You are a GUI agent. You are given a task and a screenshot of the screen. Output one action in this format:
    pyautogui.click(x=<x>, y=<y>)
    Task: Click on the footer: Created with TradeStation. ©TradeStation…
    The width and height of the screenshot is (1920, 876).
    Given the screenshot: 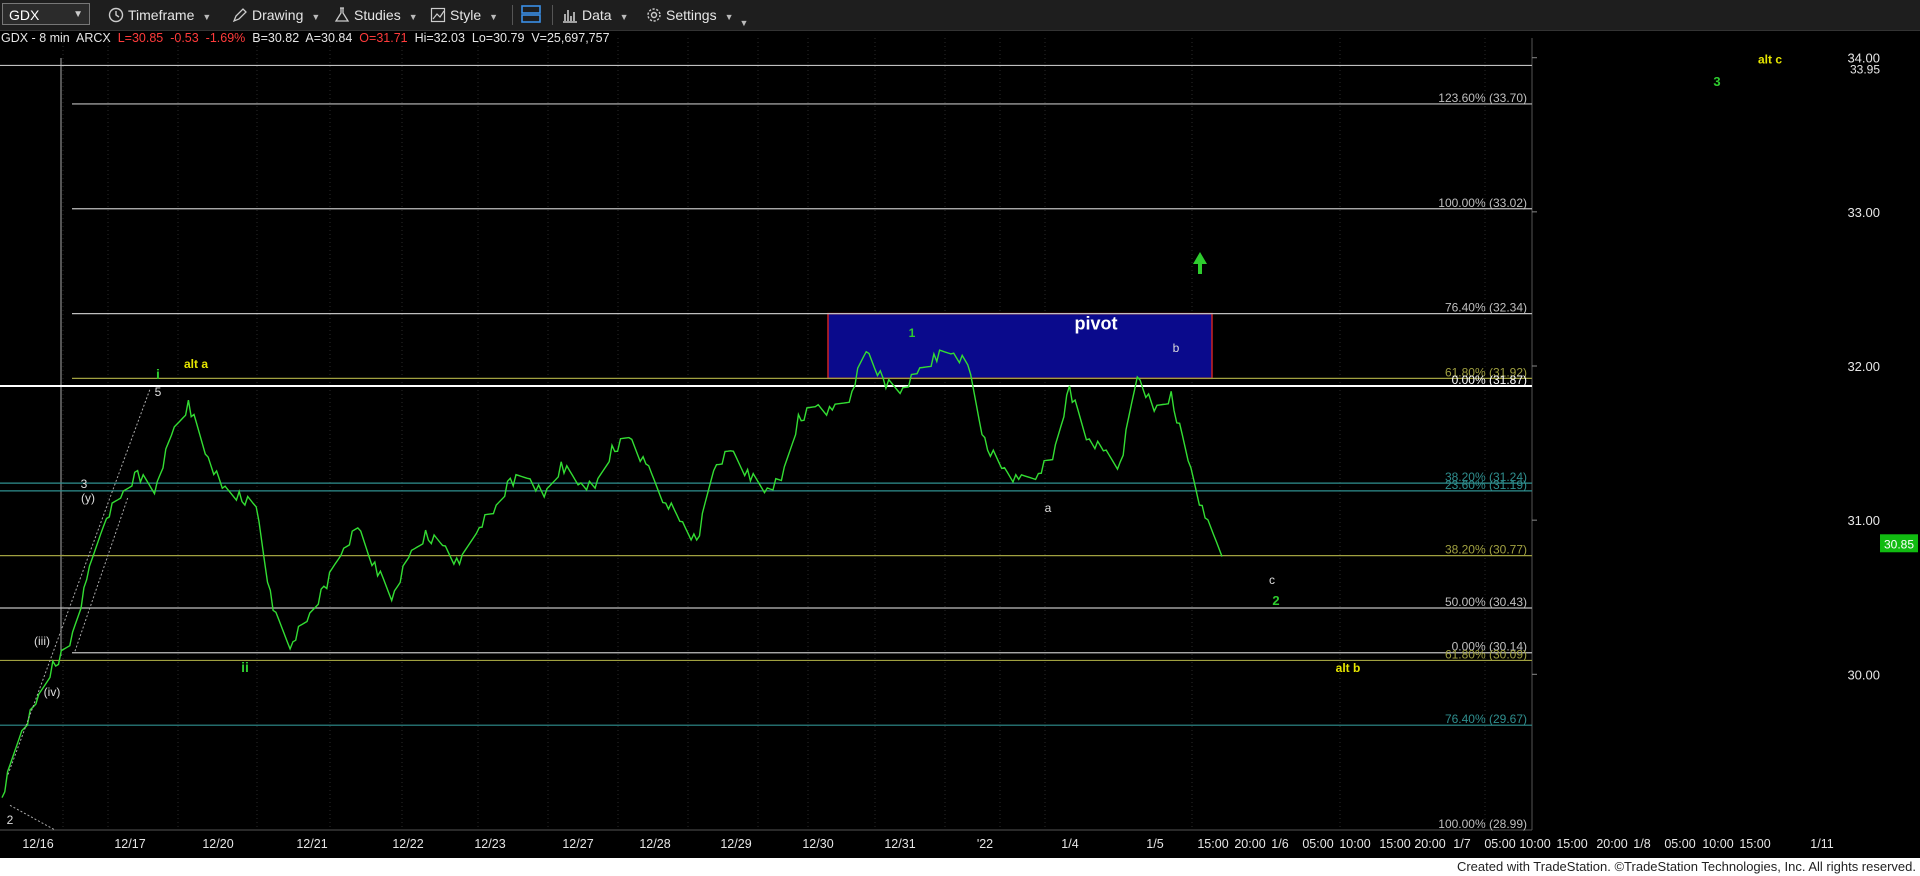 What is the action you would take?
    pyautogui.click(x=960, y=867)
    